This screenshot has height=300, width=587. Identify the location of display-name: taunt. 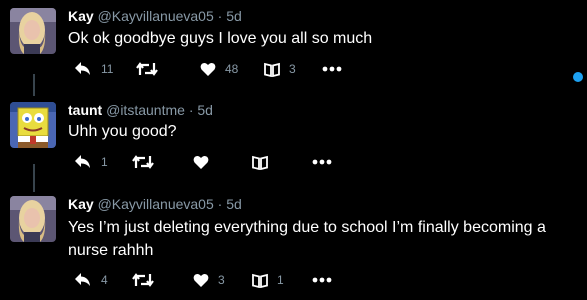
(85, 110).